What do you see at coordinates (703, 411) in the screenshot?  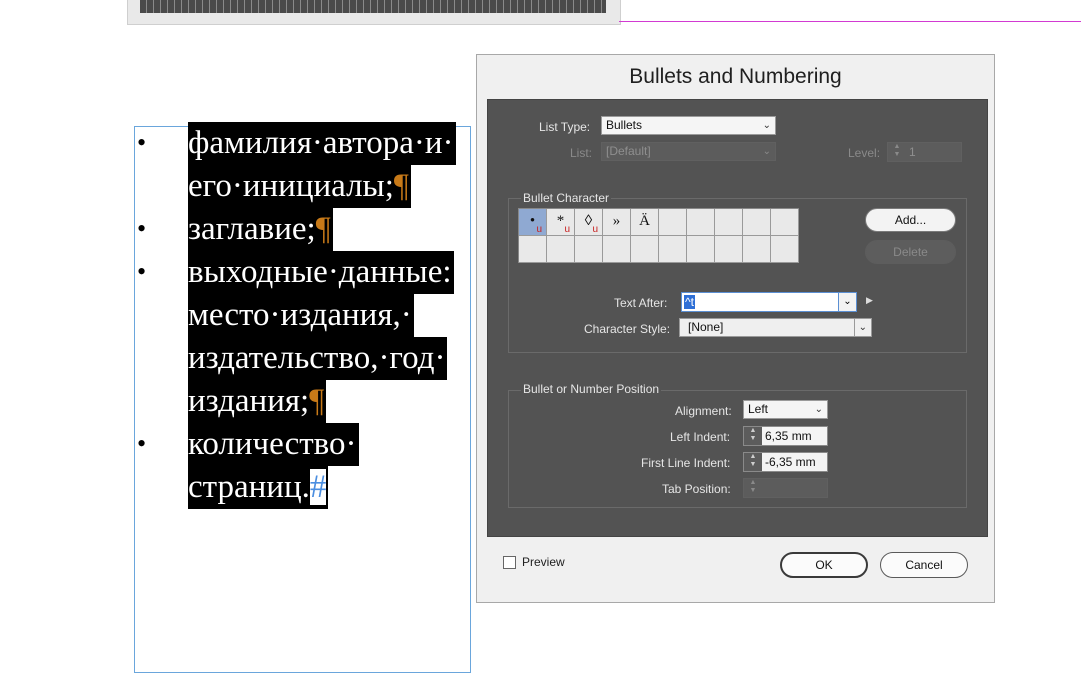 I see `alignment-label: Alignment:` at bounding box center [703, 411].